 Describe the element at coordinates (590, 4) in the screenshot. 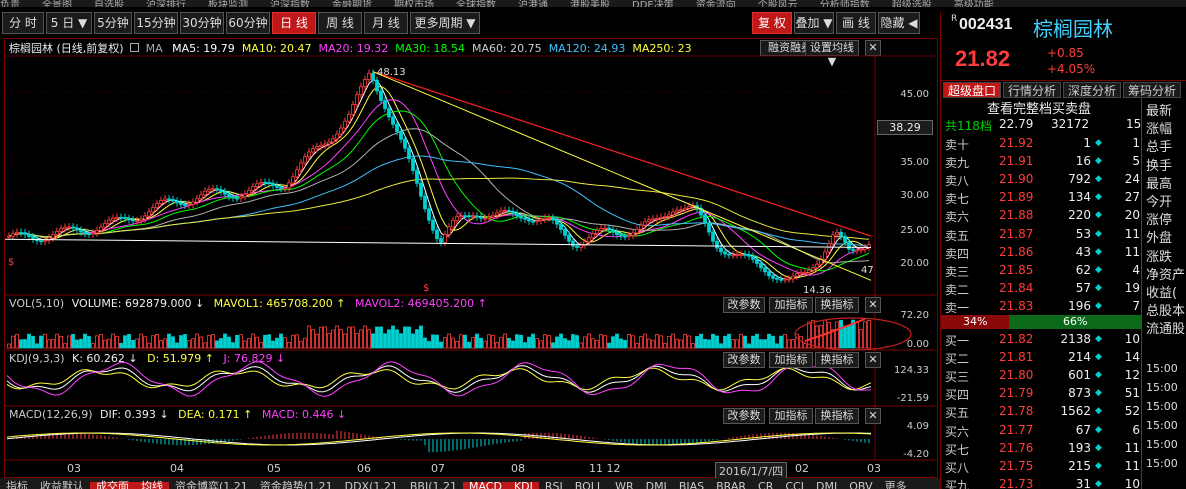

I see `top-menu-item: 港股美股` at that location.